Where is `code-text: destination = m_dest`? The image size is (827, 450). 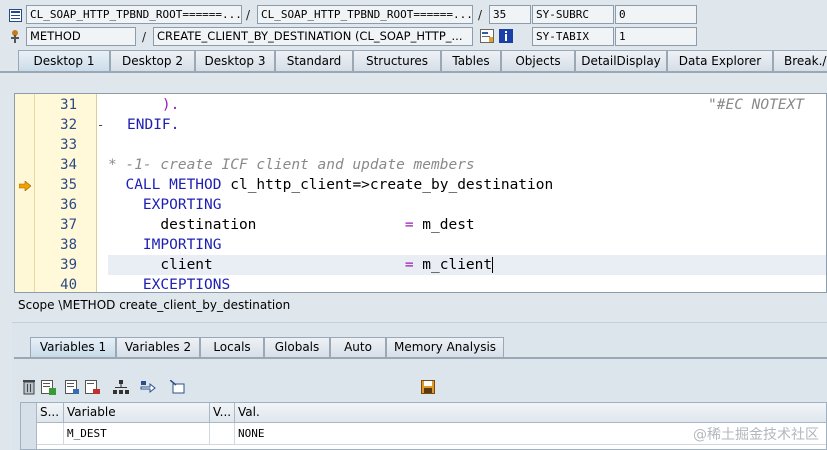 code-text: destination = m_dest is located at coordinates (291, 225).